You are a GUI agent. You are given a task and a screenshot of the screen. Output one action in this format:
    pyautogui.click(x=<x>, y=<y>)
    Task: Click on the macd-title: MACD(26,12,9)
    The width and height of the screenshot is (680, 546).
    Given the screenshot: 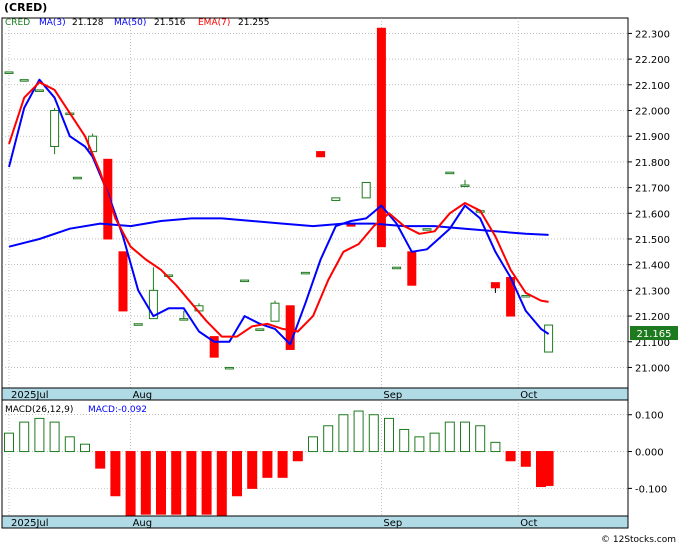 What is the action you would take?
    pyautogui.click(x=39, y=410)
    